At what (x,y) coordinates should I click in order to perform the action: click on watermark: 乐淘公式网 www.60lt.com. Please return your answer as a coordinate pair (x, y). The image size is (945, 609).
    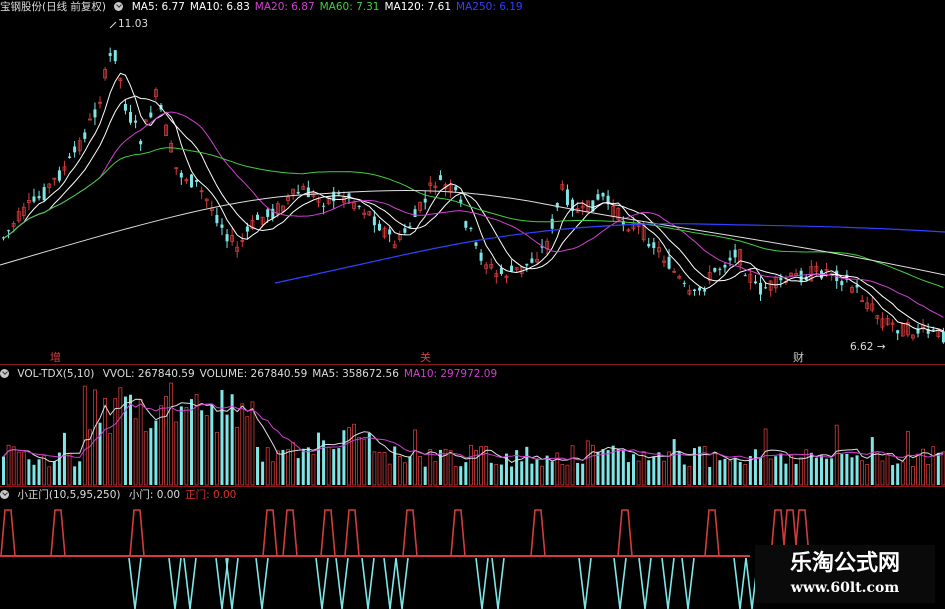
    Looking at the image, I should click on (845, 574).